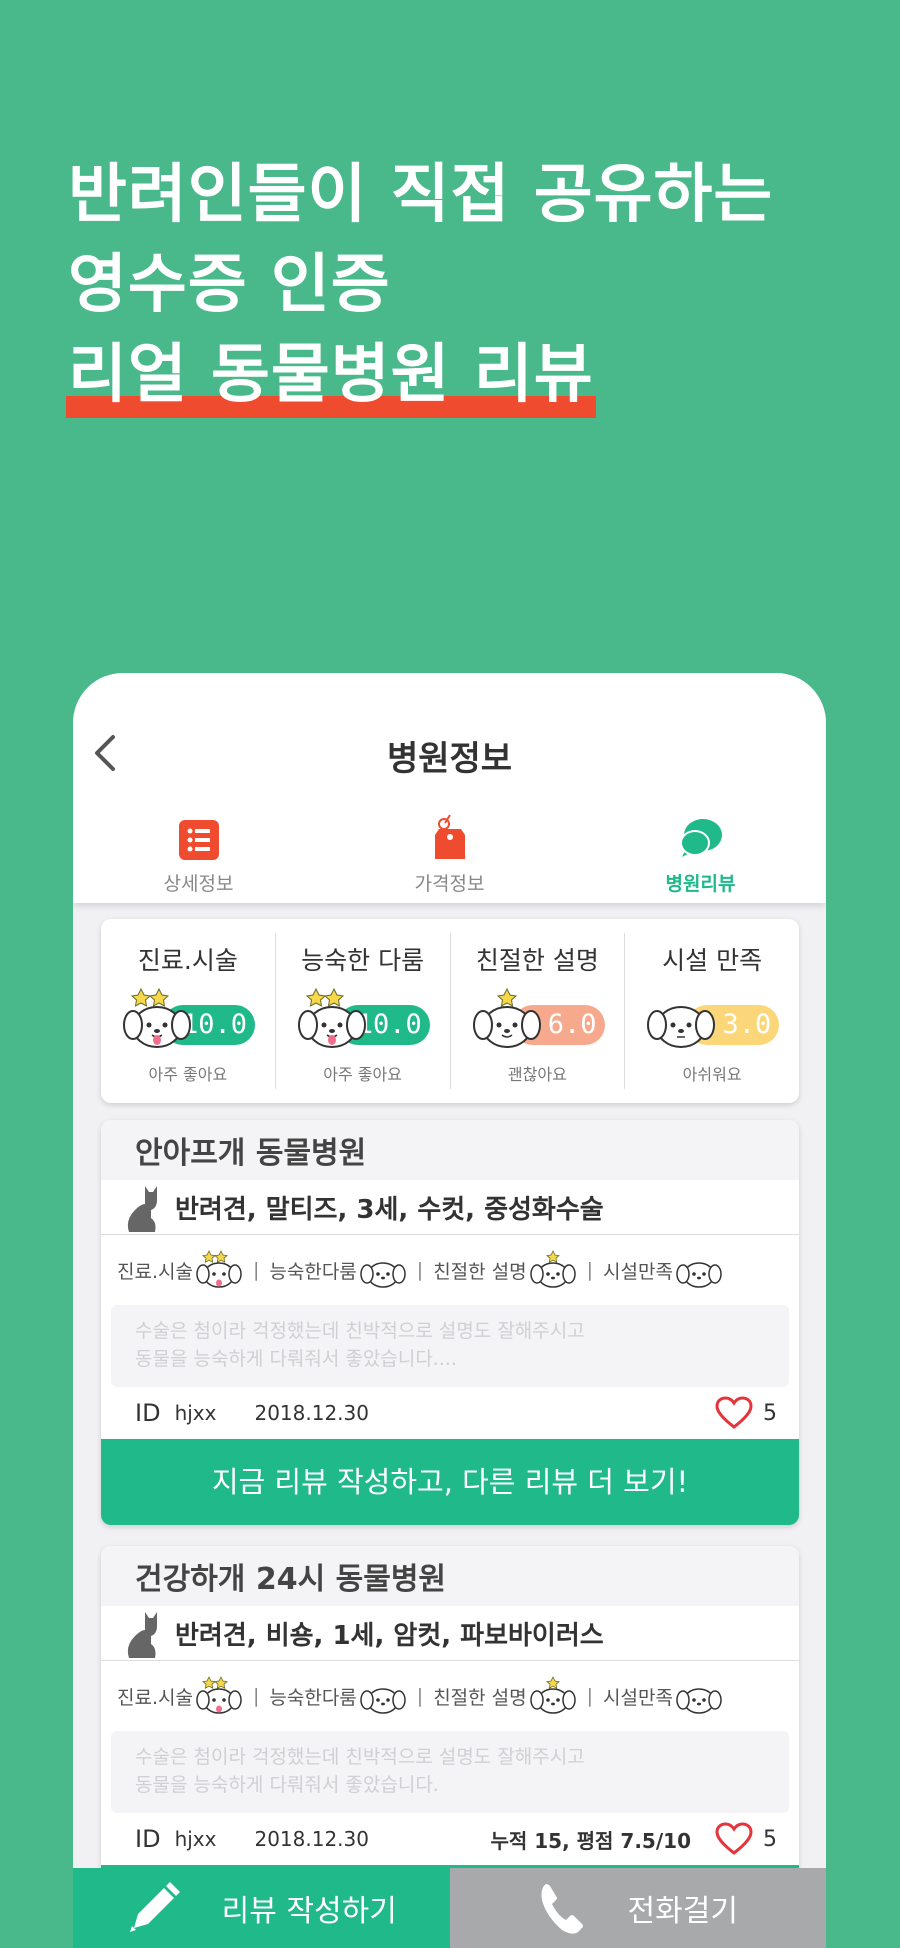 The image size is (900, 1948). I want to click on hospital-name: 안아프개 동물병원, so click(450, 1150).